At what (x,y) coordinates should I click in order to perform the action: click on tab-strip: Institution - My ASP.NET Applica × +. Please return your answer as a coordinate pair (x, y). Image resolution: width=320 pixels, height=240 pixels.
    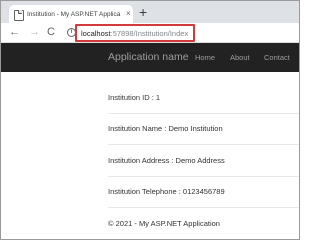
    Looking at the image, I should click on (150, 12).